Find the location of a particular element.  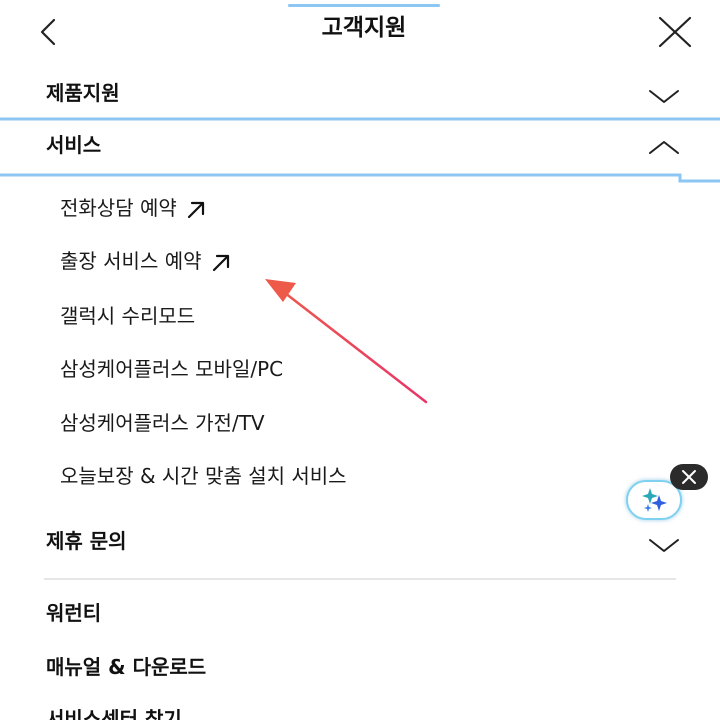

link-label: 서비스센터 찾기 is located at coordinates (114, 713).